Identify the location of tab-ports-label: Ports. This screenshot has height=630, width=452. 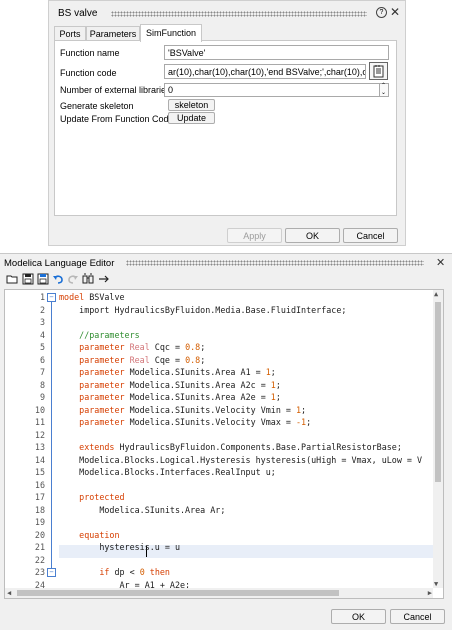
(70, 34).